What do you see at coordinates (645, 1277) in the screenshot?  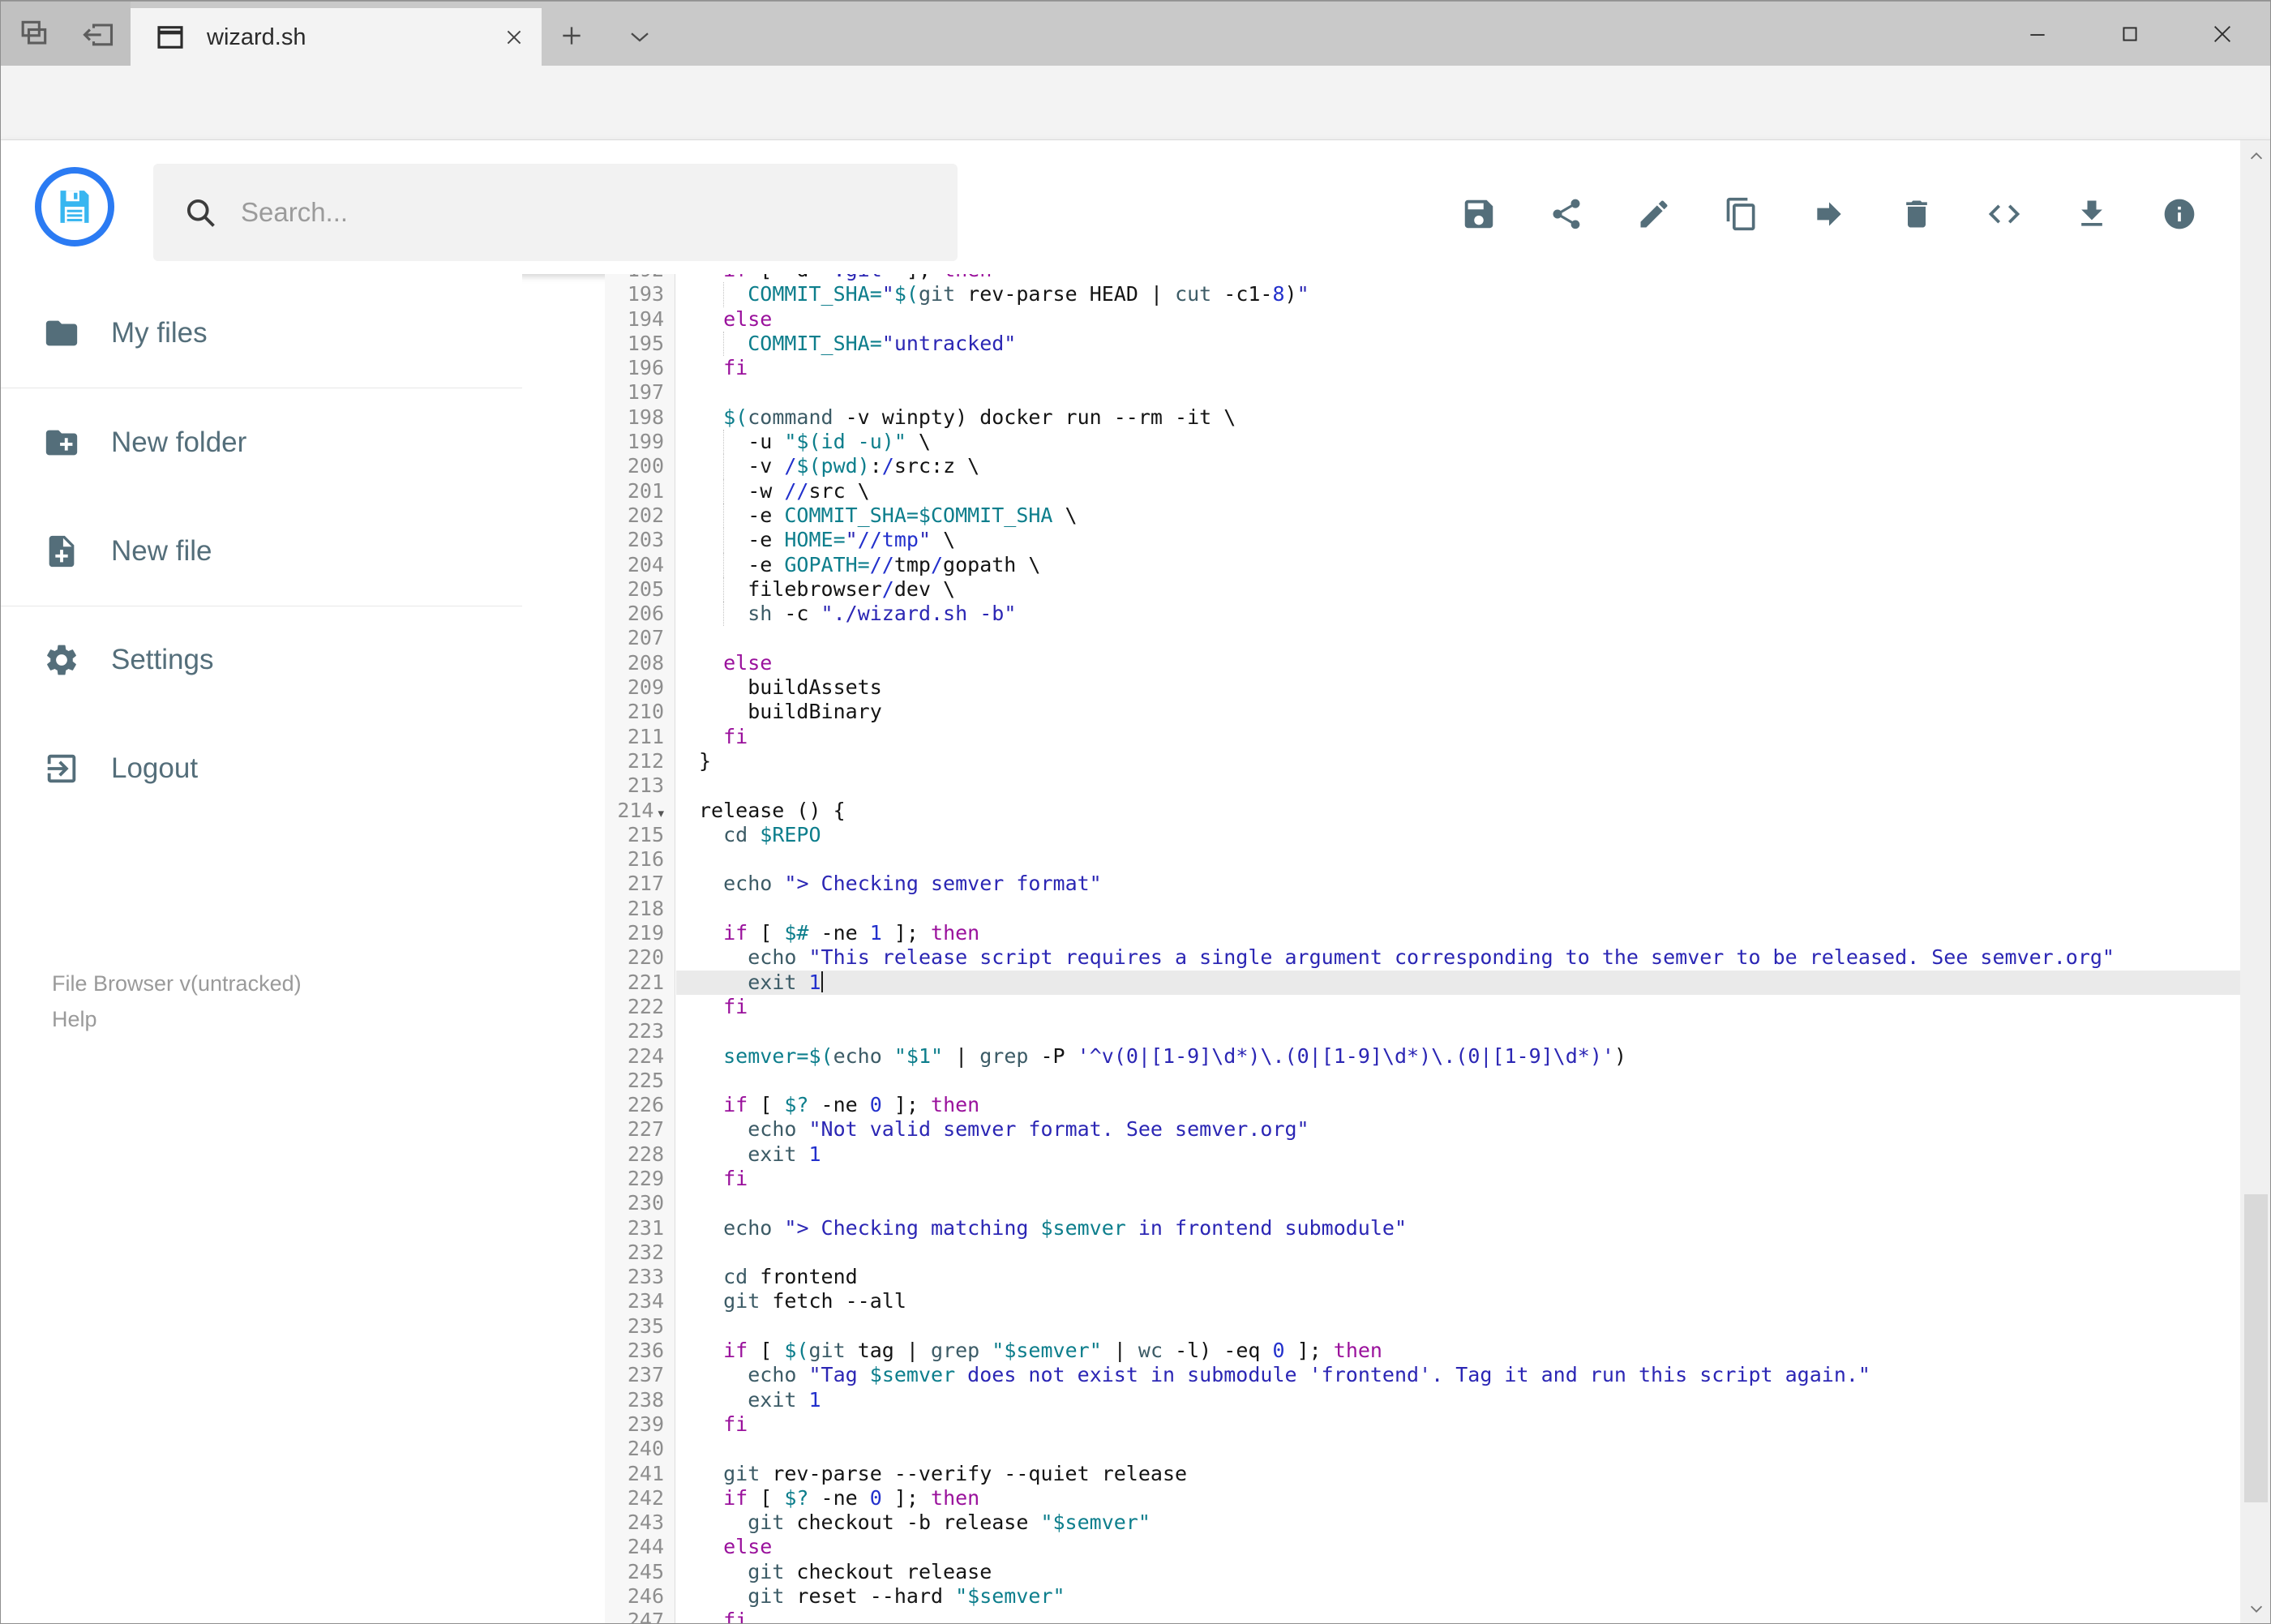 I see `line-number: 233` at bounding box center [645, 1277].